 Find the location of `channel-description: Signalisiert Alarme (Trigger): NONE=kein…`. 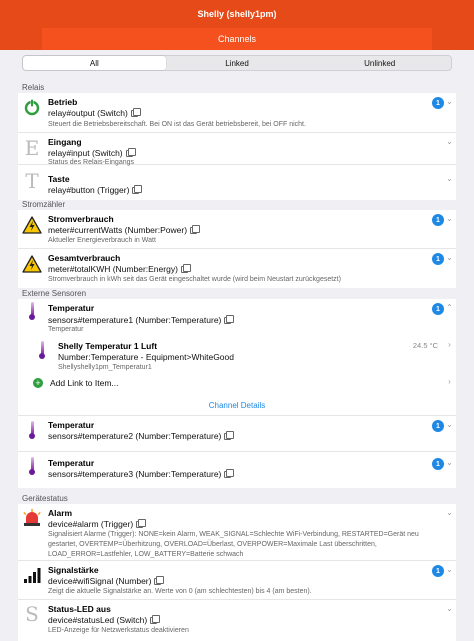

channel-description: Signalisiert Alarme (Trigger): NONE=kein… is located at coordinates (233, 544).